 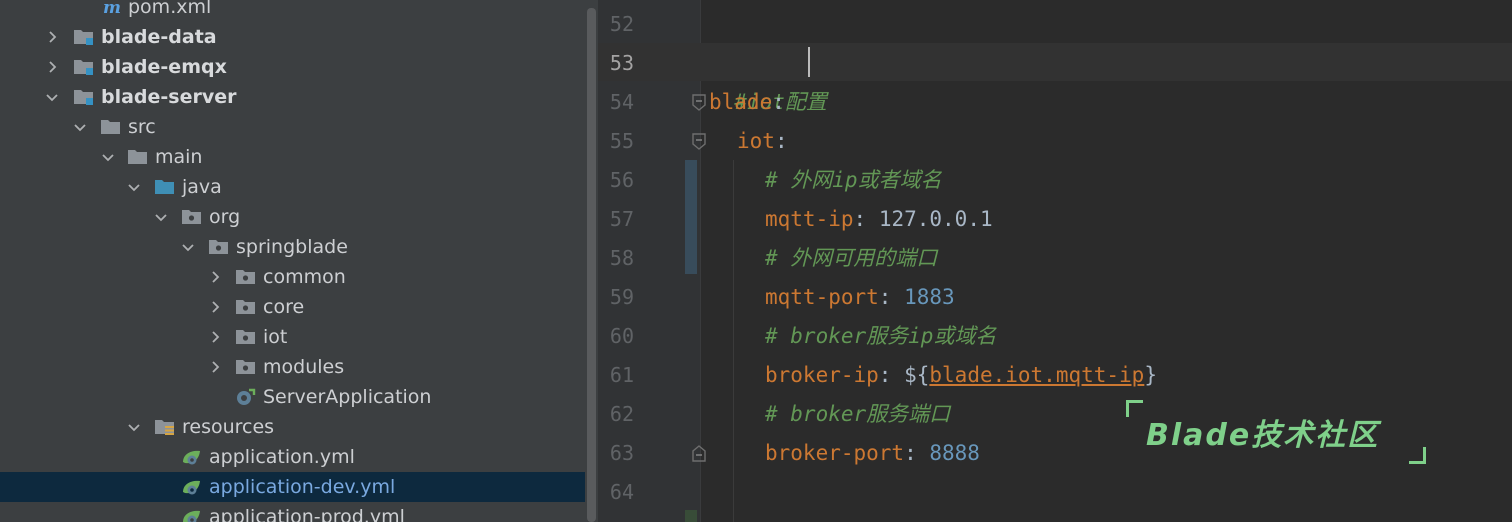 What do you see at coordinates (691, 217) in the screenshot?
I see `vcs-change-marker` at bounding box center [691, 217].